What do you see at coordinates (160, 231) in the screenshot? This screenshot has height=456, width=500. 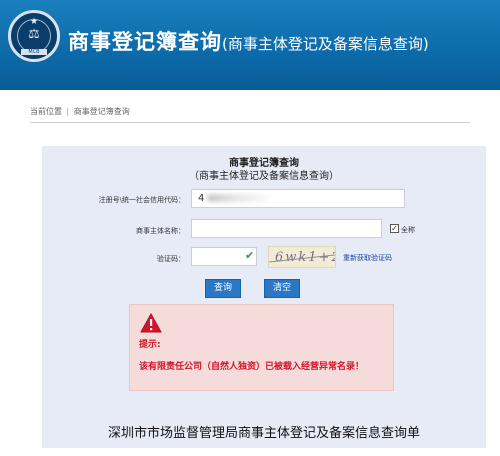 I see `company-name-label: 商事主体名称：` at bounding box center [160, 231].